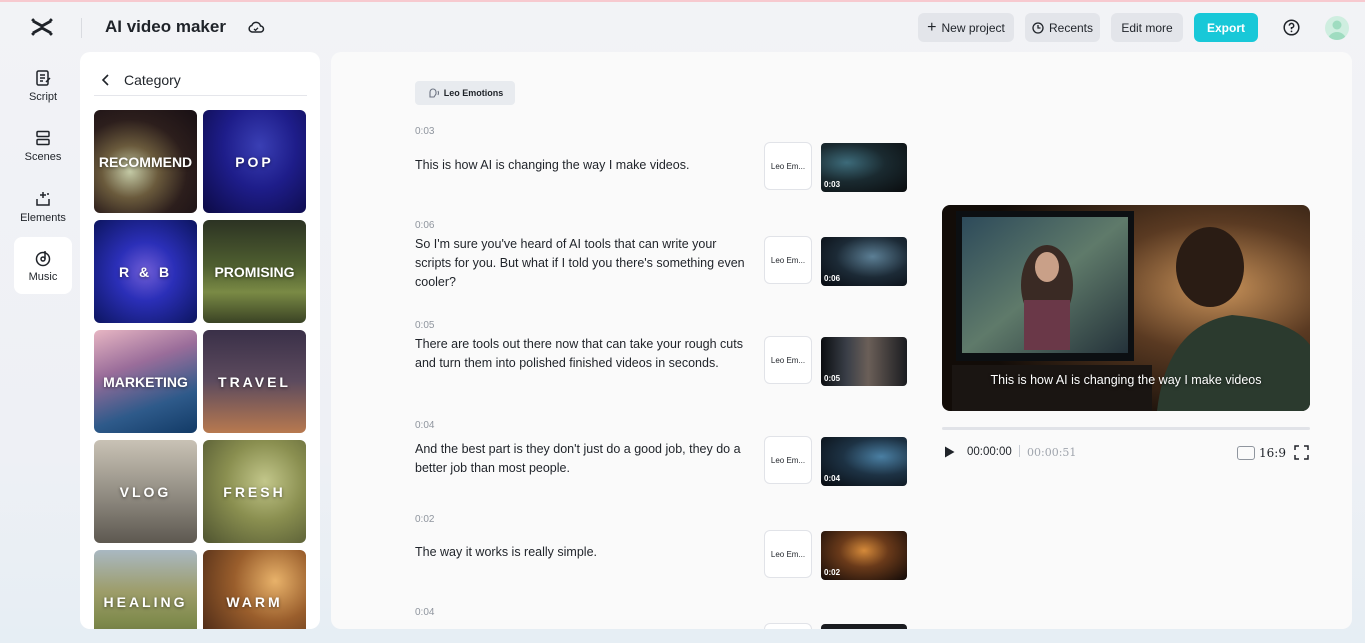 This screenshot has width=1365, height=643. Describe the element at coordinates (473, 93) in the screenshot. I see `voice-chip-label: Leo Emotions` at that location.